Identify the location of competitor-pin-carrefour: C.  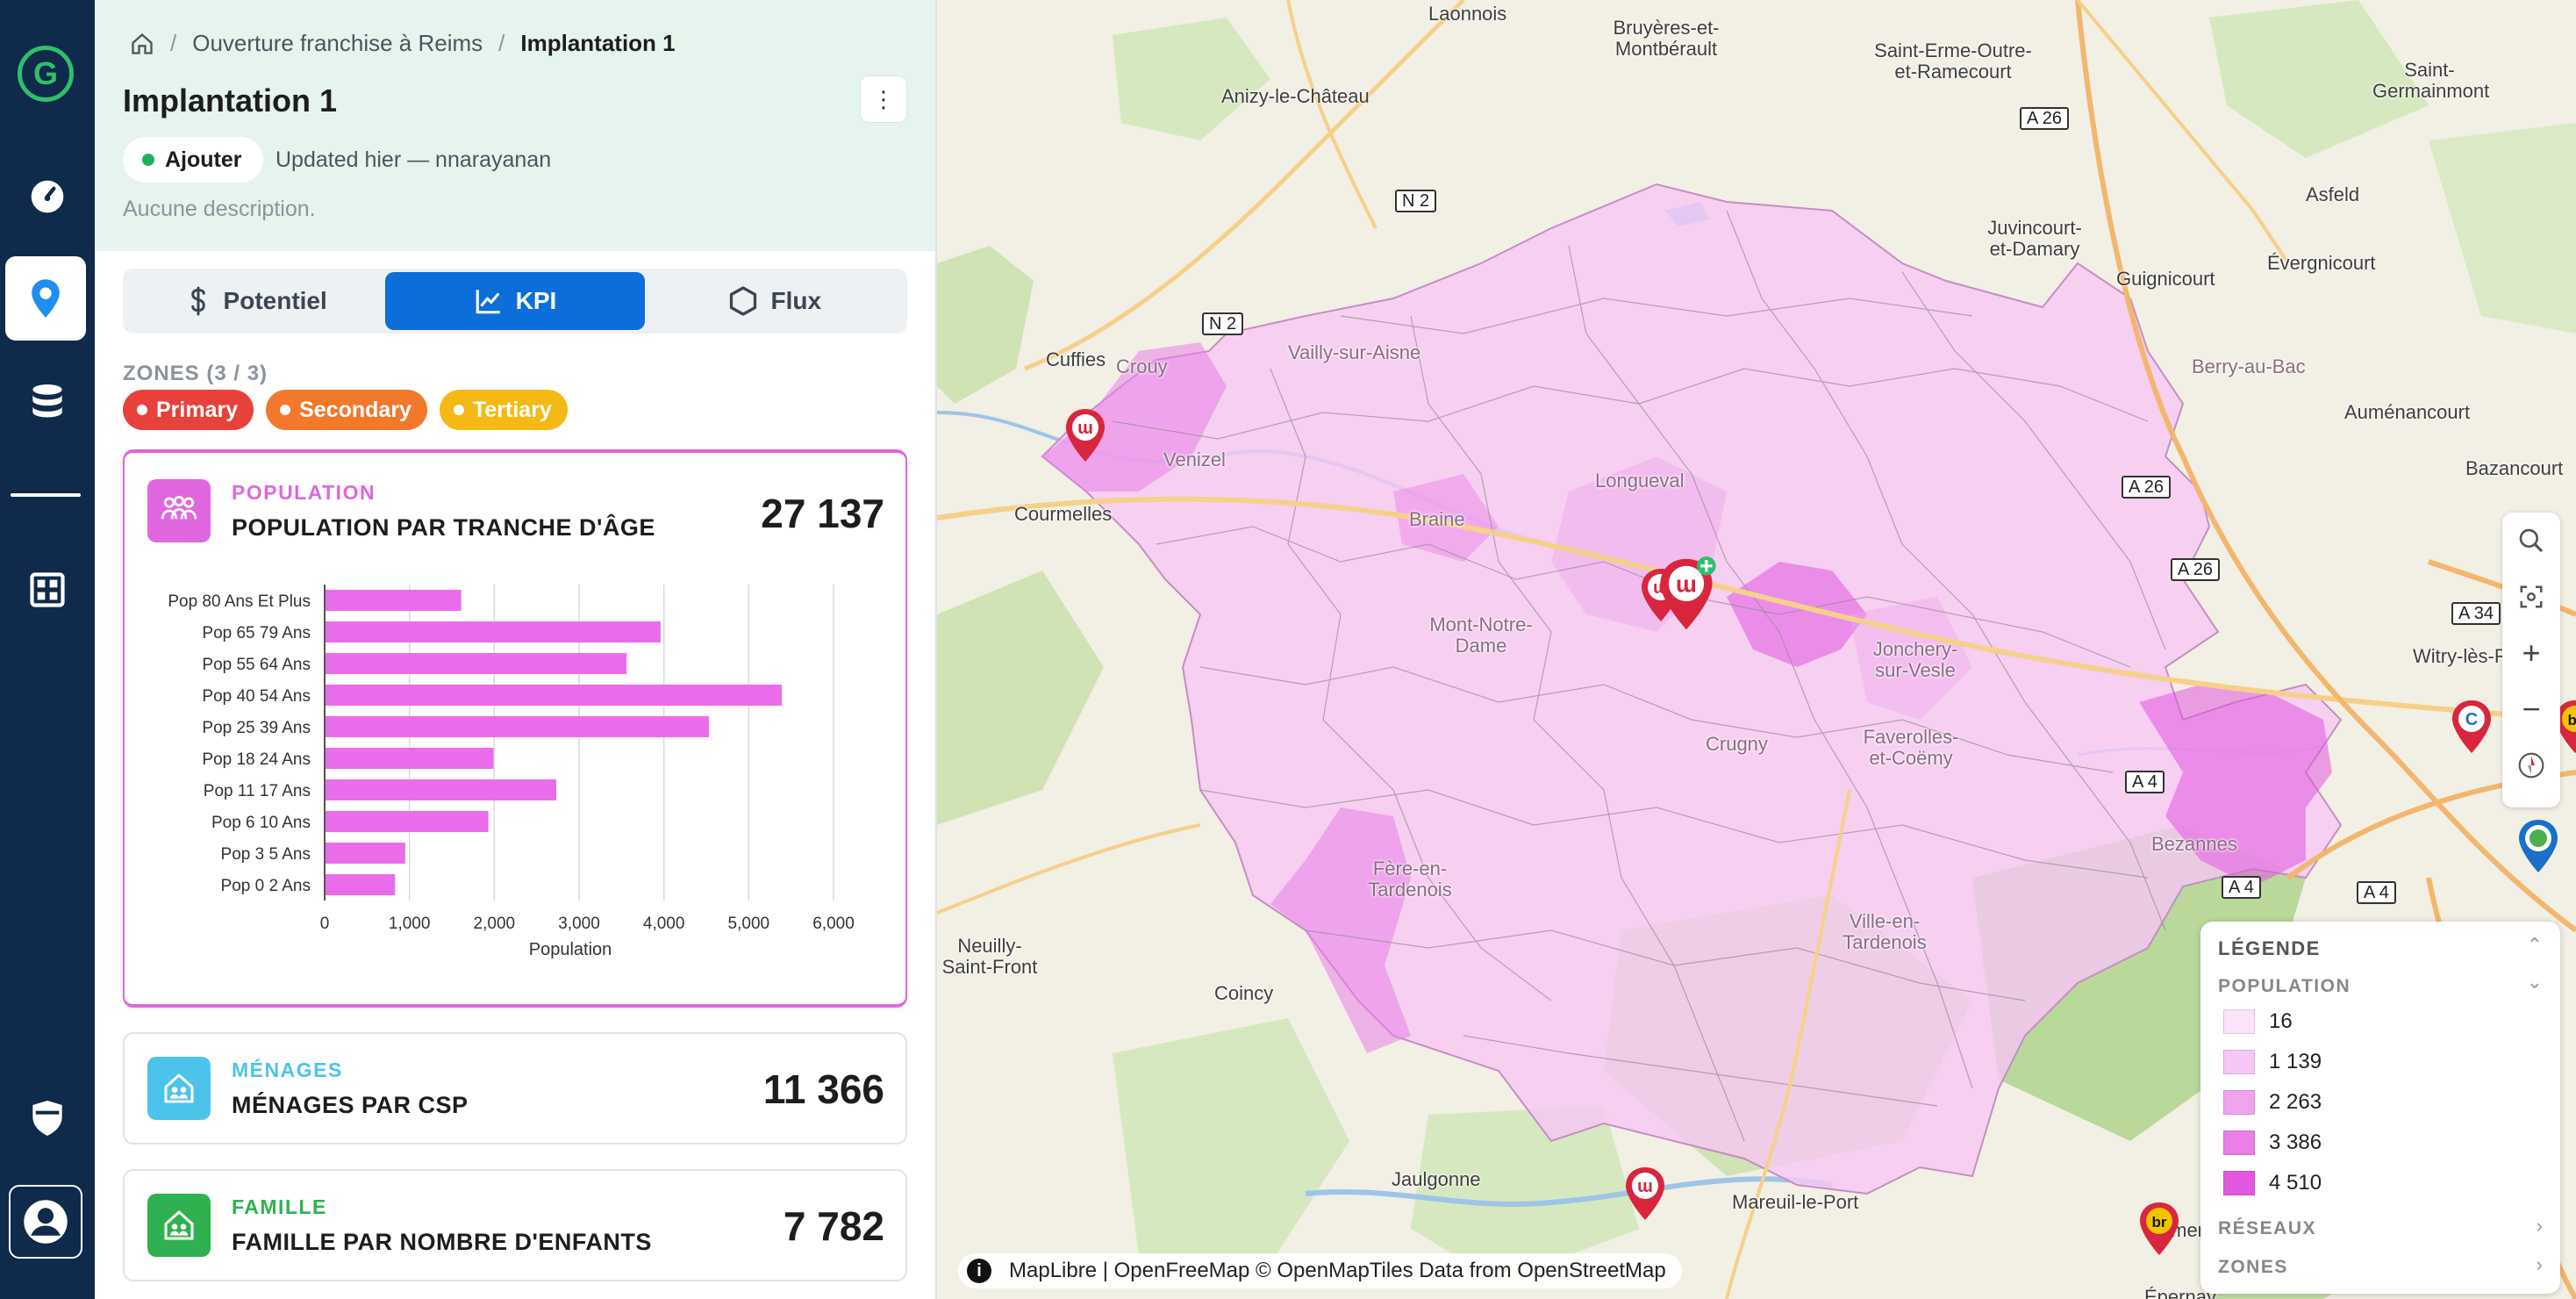
(2472, 727).